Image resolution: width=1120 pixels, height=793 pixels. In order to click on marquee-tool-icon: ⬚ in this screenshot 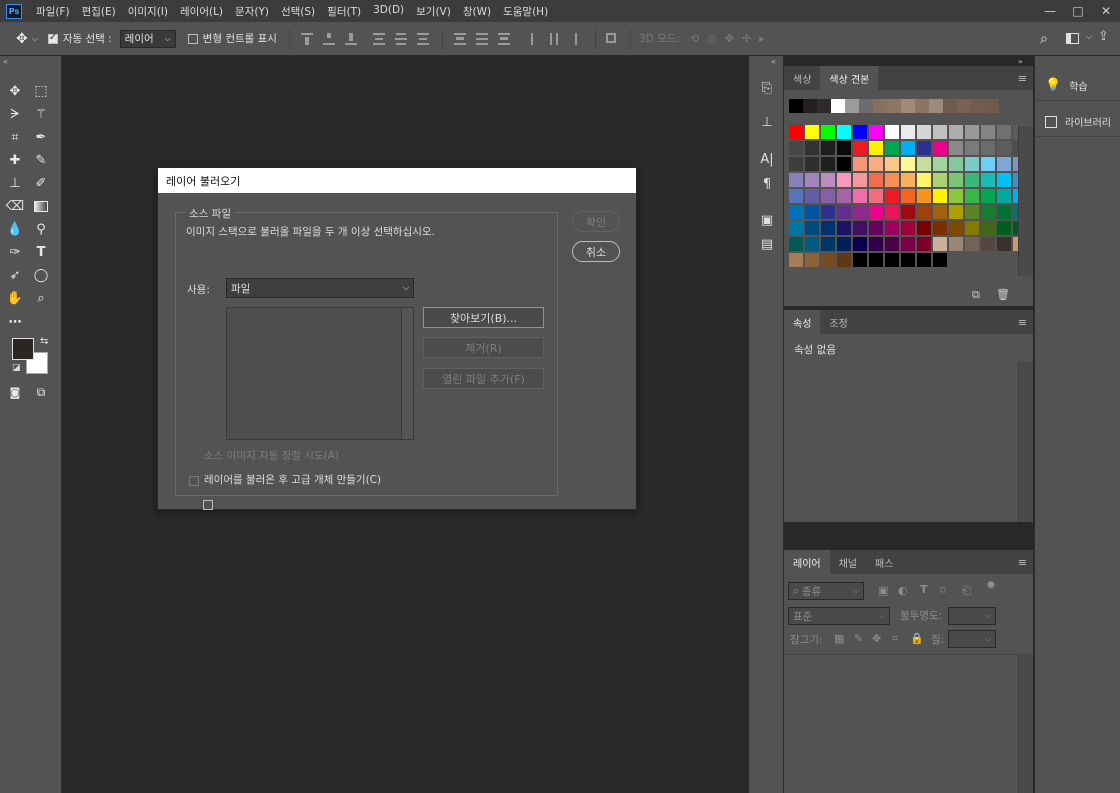, I will do `click(41, 91)`.